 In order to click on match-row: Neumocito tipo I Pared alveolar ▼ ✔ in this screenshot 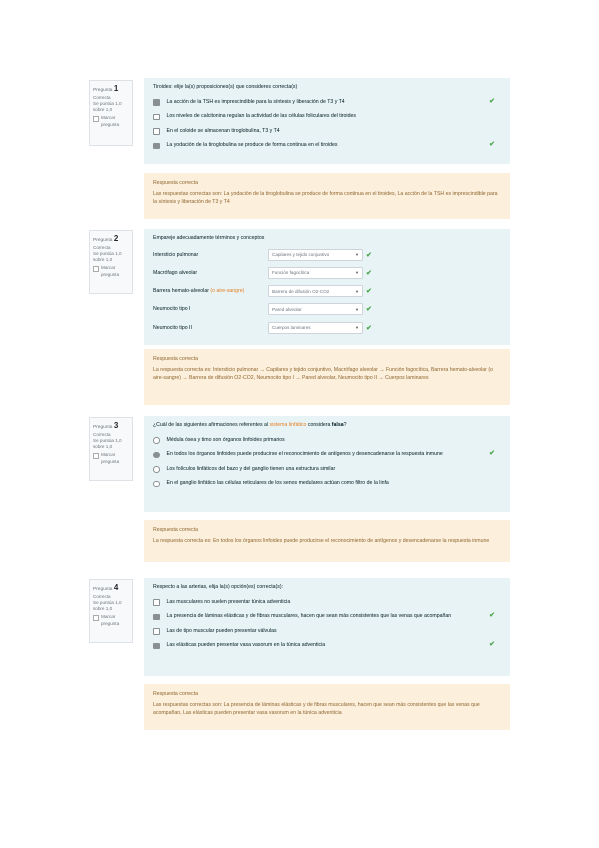, I will do `click(327, 309)`.